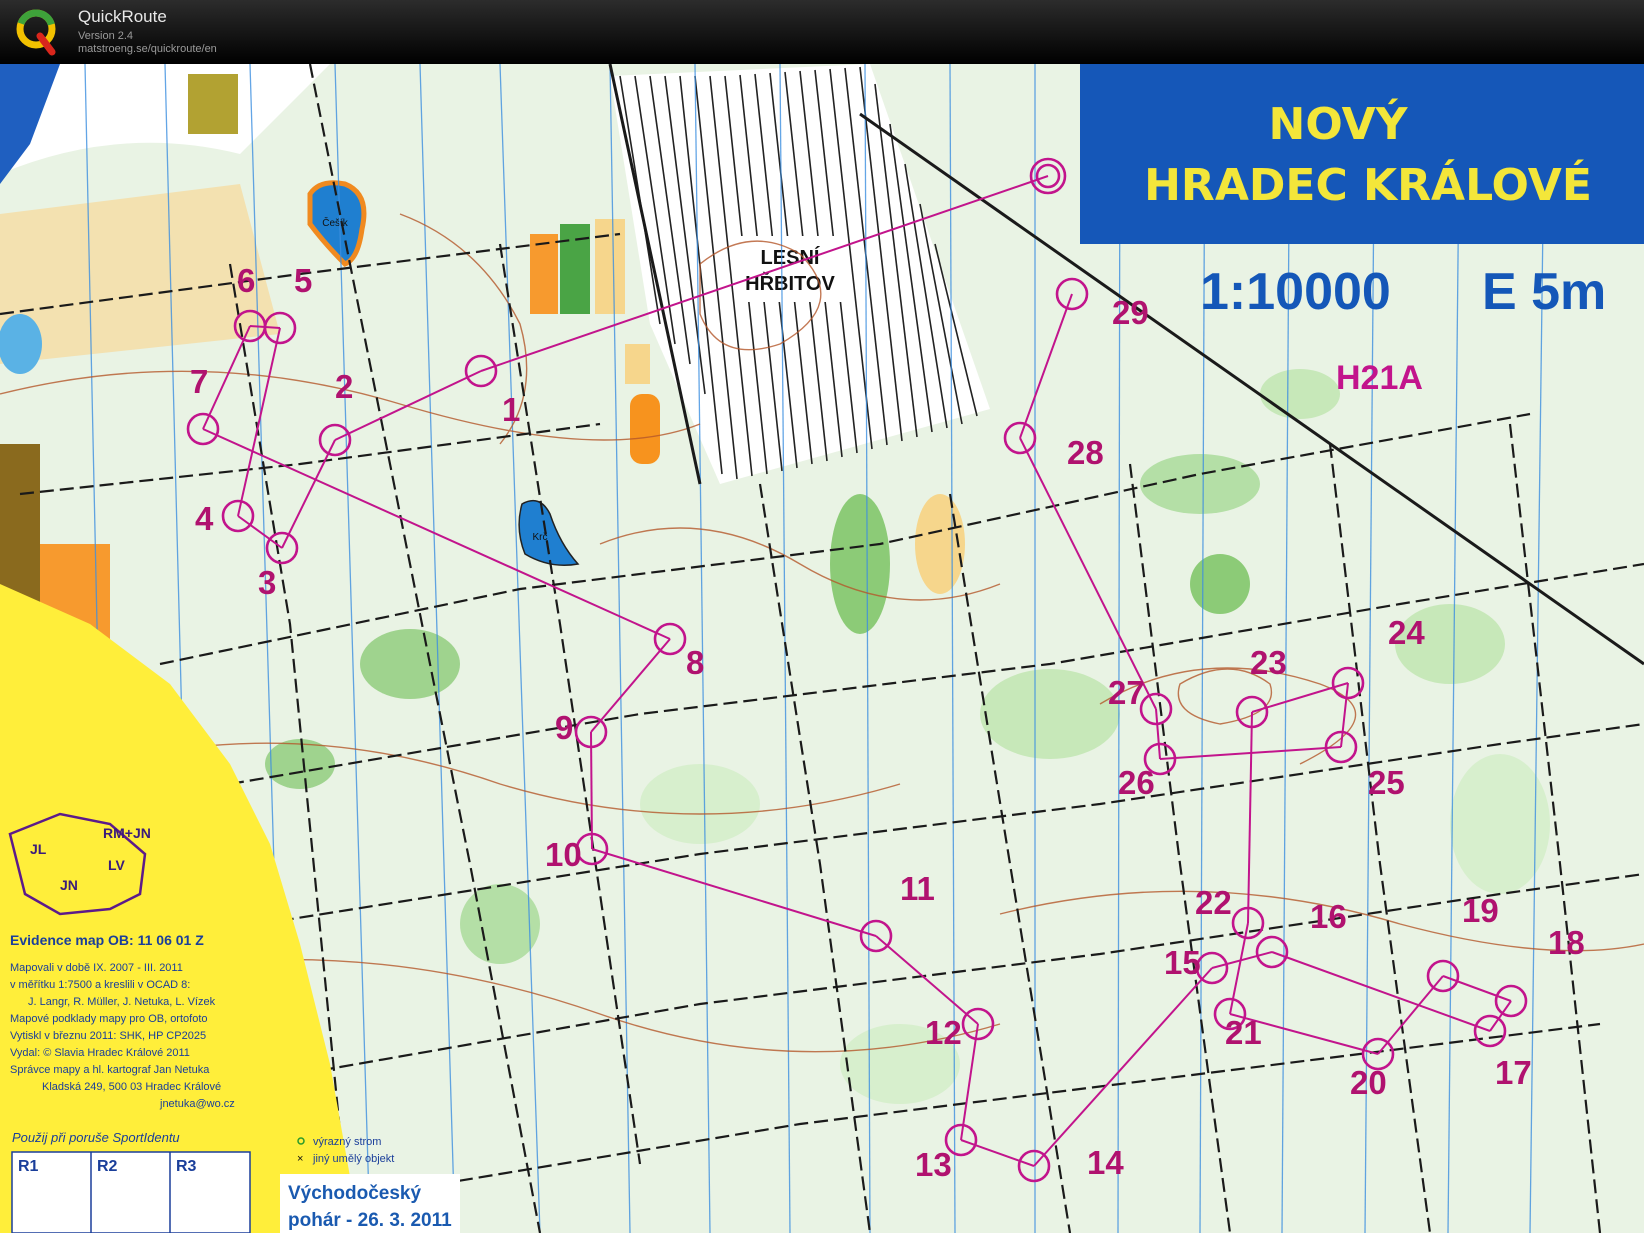 The width and height of the screenshot is (1644, 1233). What do you see at coordinates (131, 1192) in the screenshot?
I see `backup-punch-grid` at bounding box center [131, 1192].